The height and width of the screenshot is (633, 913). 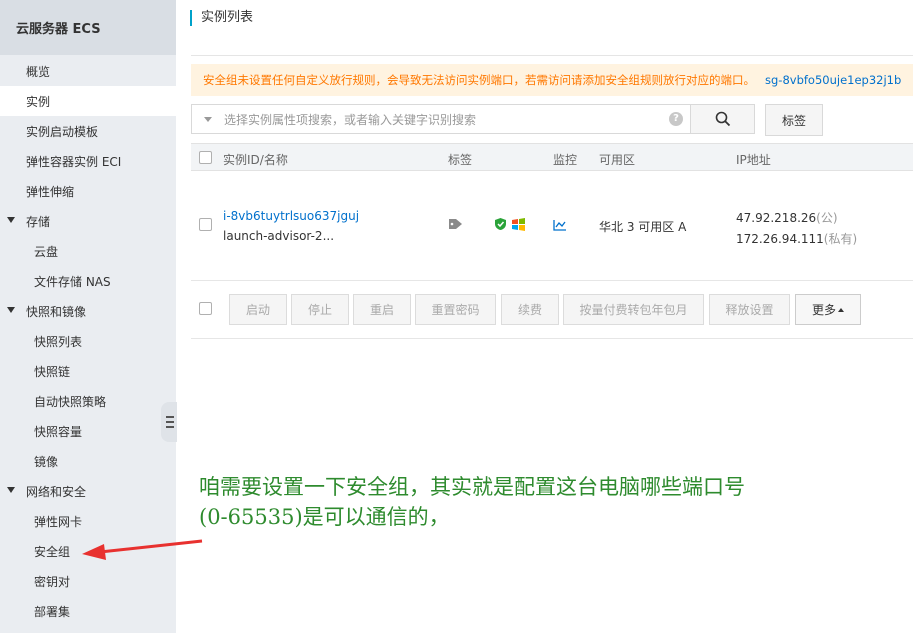 What do you see at coordinates (88, 221) in the screenshot?
I see `sidebar-group-storage: 存储` at bounding box center [88, 221].